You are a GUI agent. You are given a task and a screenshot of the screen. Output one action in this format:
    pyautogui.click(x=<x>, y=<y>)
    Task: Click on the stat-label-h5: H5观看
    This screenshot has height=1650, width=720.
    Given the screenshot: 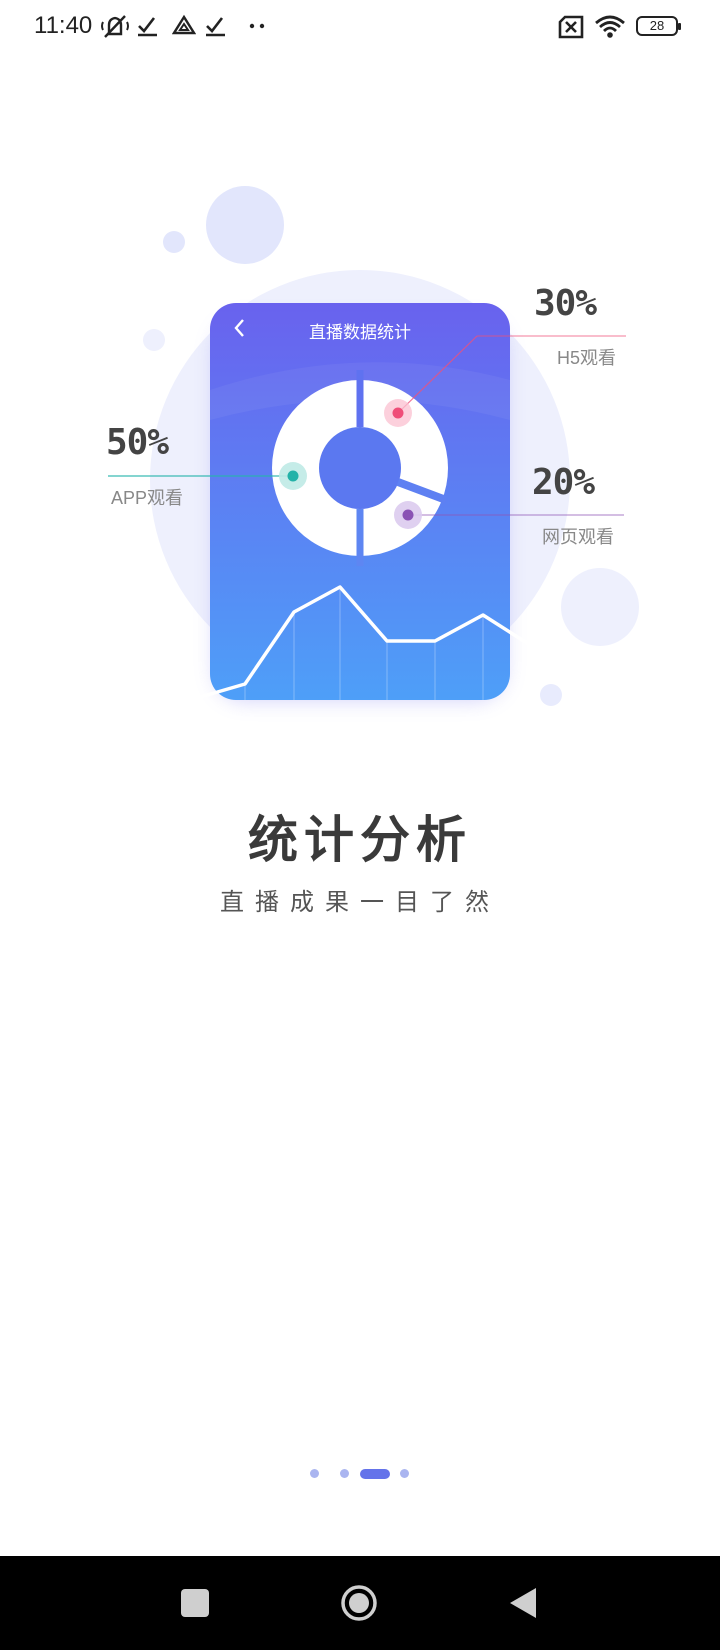 What is the action you would take?
    pyautogui.click(x=587, y=358)
    